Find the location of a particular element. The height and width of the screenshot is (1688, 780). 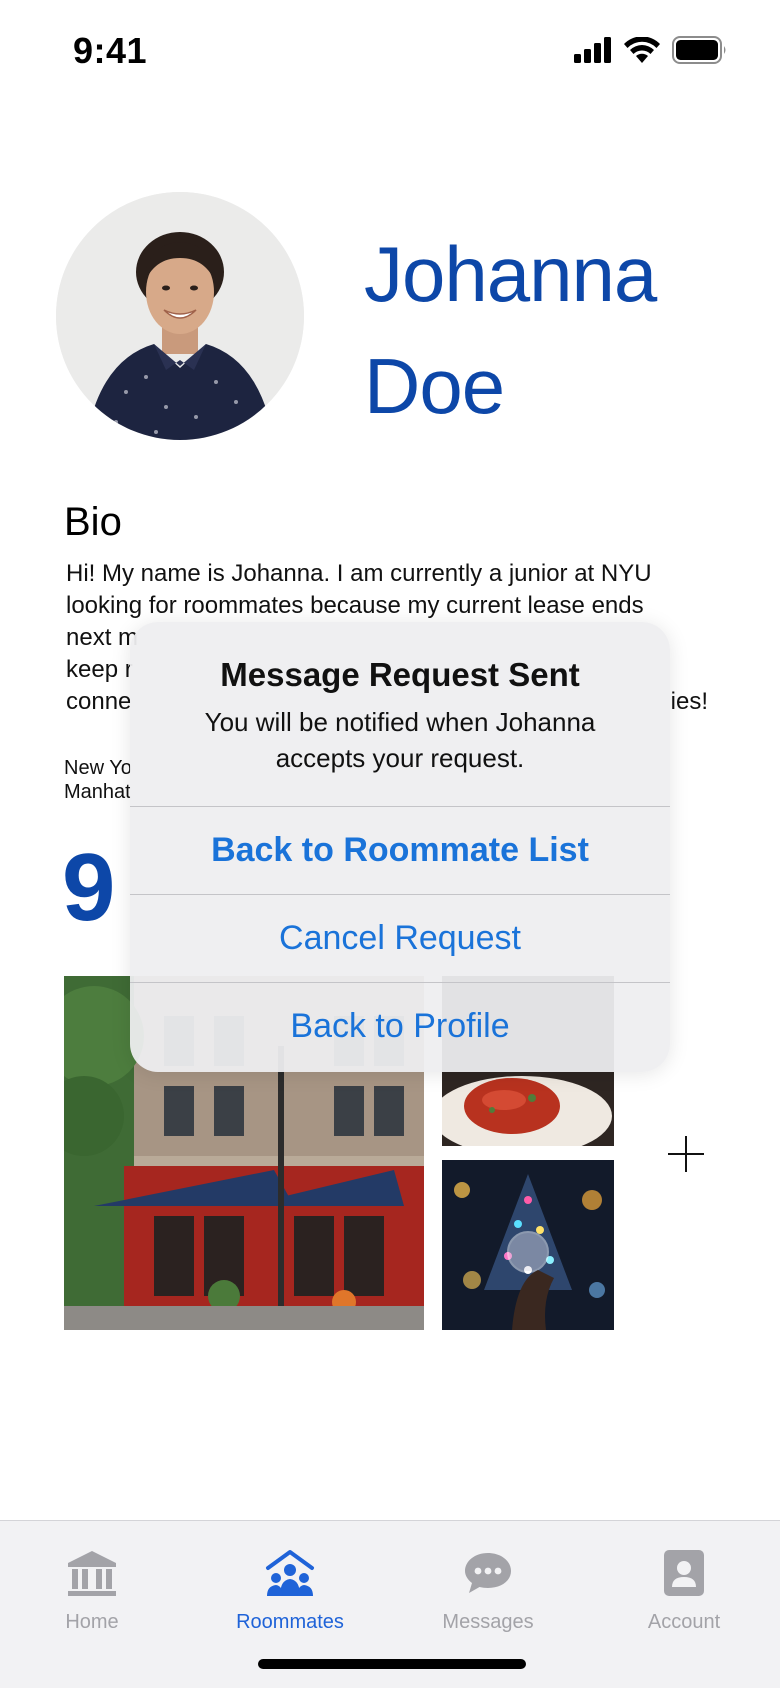

profile-avatar is located at coordinates (180, 316).